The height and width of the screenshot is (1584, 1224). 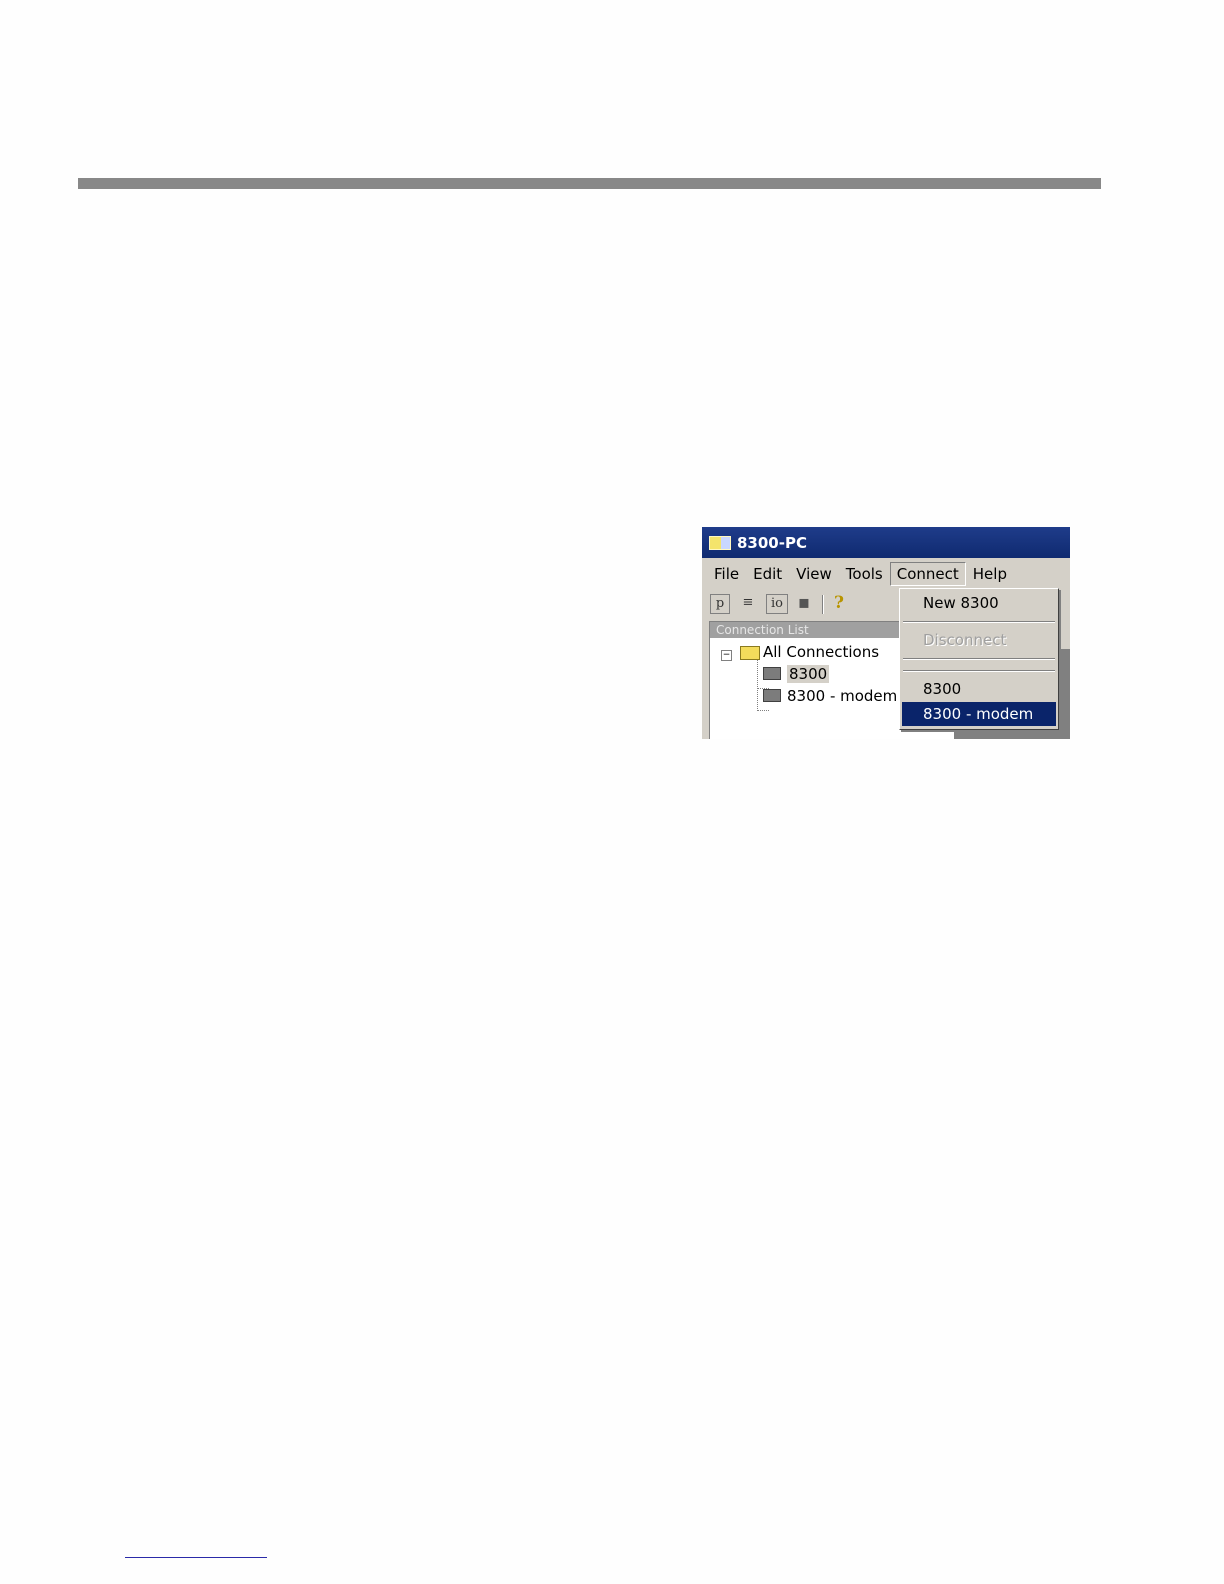 What do you see at coordinates (839, 603) in the screenshot?
I see `help-icon: ?` at bounding box center [839, 603].